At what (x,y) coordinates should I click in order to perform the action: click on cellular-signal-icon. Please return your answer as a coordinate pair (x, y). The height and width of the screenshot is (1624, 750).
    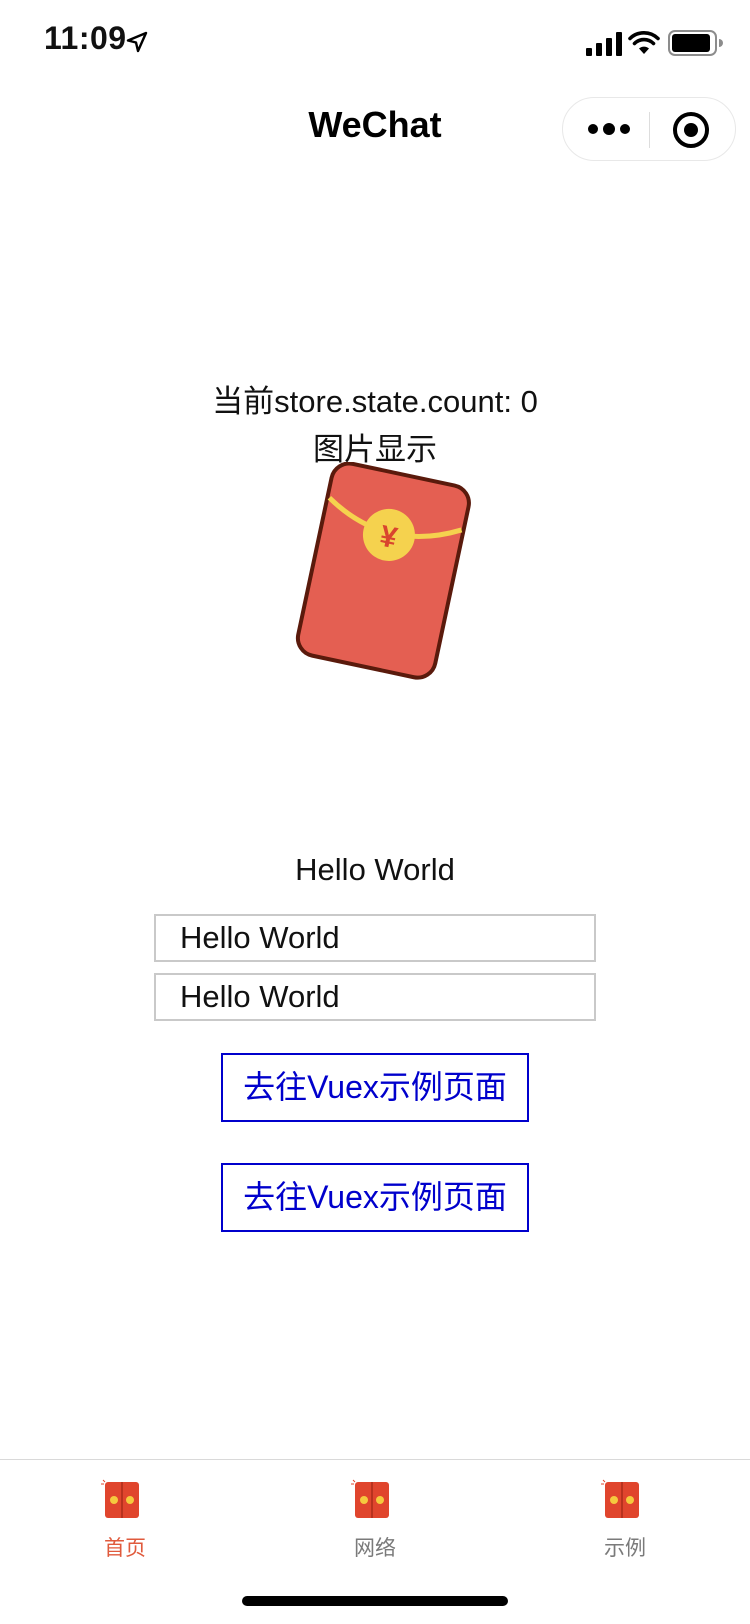
    Looking at the image, I should click on (604, 44).